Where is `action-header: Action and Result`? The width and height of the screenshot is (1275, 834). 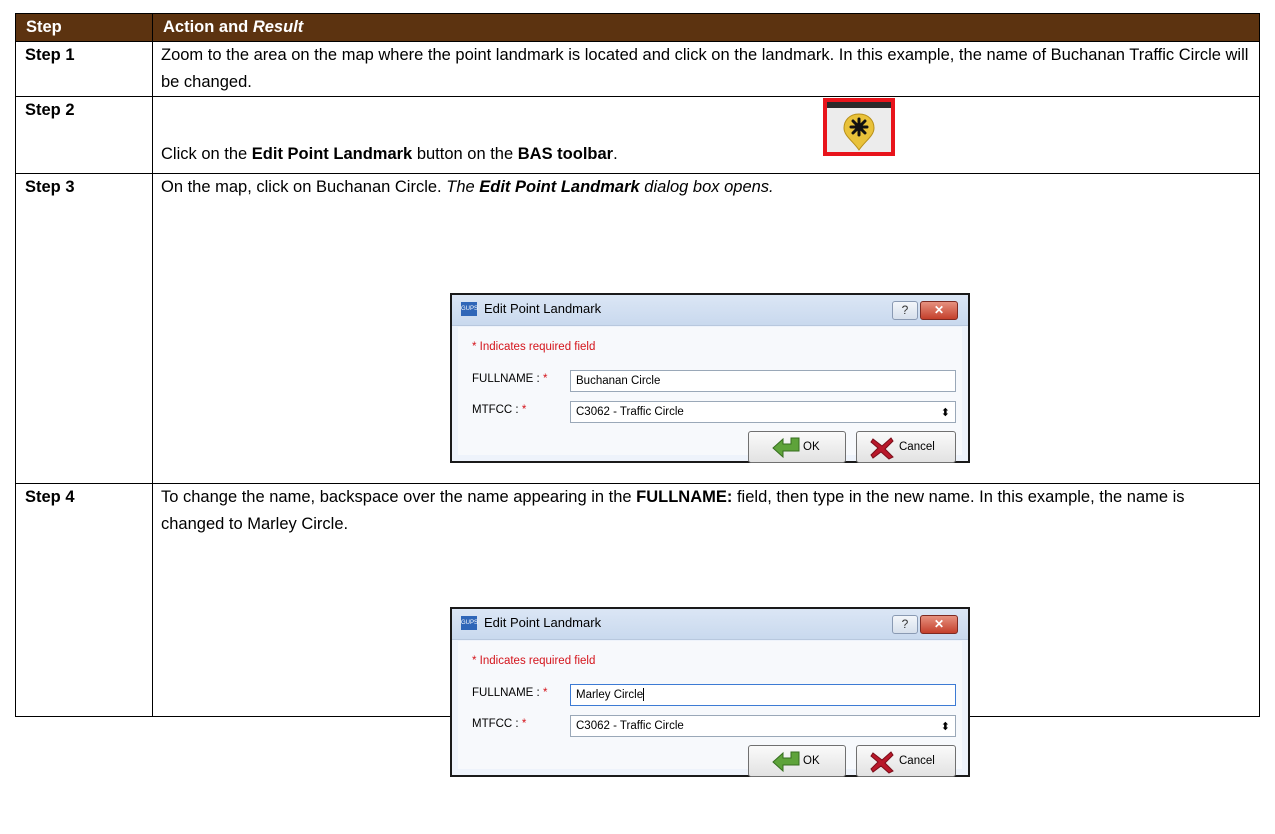
action-header: Action and Result is located at coordinates (706, 27).